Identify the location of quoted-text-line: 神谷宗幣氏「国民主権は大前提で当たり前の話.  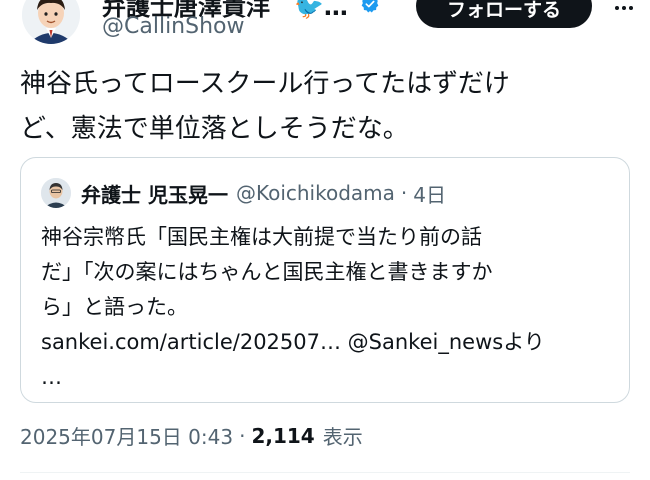
(261, 237).